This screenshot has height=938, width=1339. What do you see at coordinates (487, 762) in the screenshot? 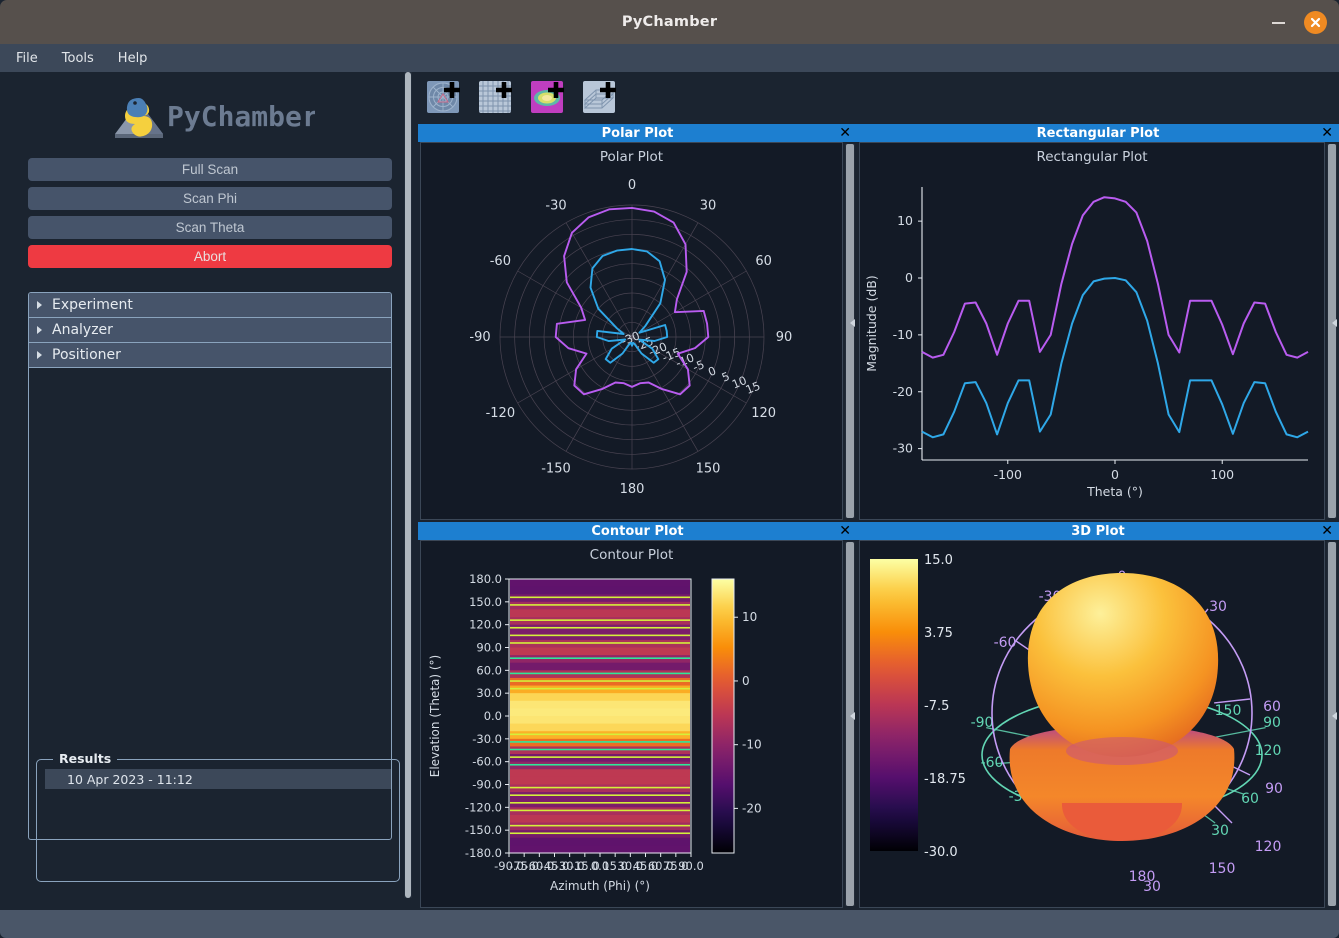
I see `svg-text: -60.0` at bounding box center [487, 762].